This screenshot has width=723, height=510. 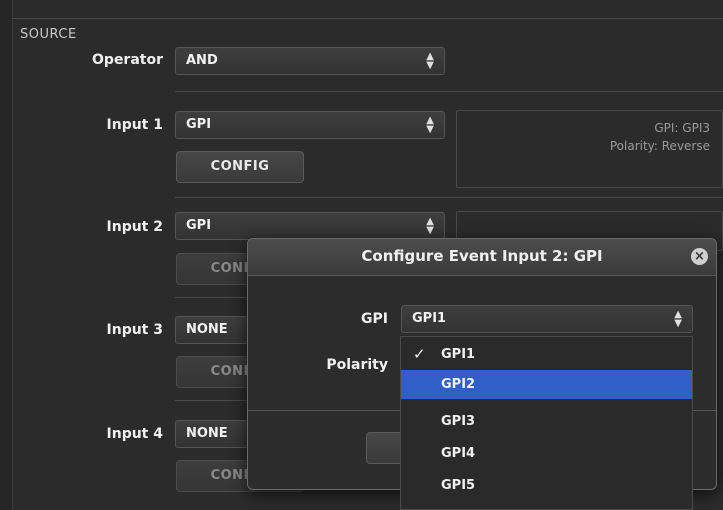 I want to click on close-icon: ×, so click(x=699, y=256).